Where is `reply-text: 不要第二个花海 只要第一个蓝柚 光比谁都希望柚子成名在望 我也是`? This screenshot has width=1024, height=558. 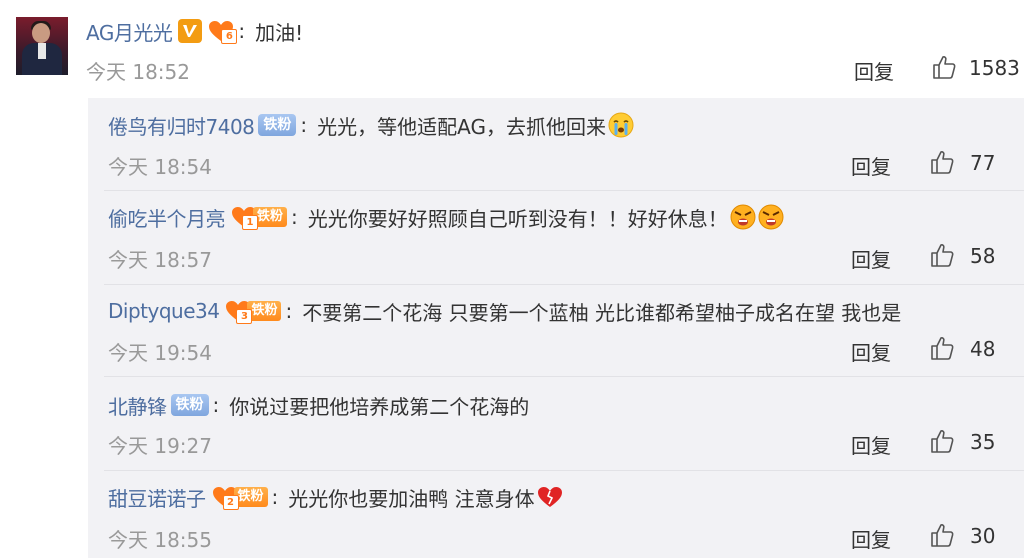
reply-text: 不要第二个花海 只要第一个蓝柚 光比谁都希望柚子成名在望 我也是 is located at coordinates (602, 312).